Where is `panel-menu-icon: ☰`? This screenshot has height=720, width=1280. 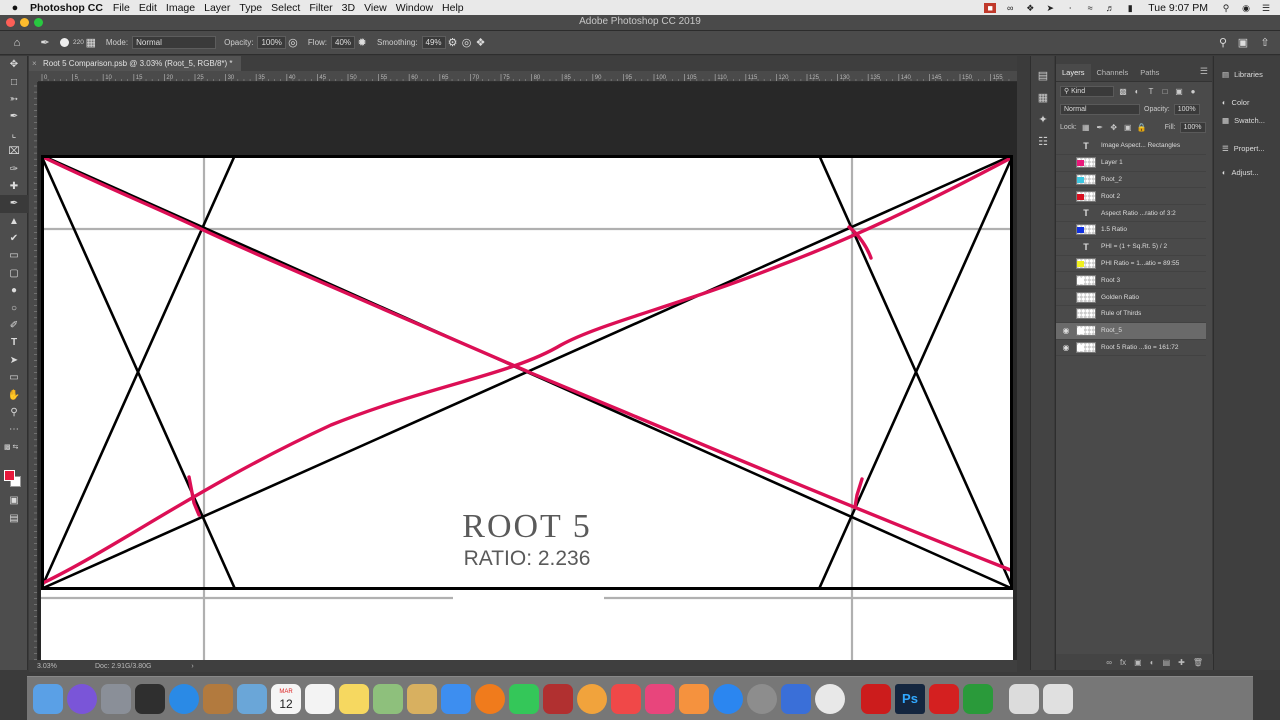
panel-menu-icon: ☰ is located at coordinates (1204, 71).